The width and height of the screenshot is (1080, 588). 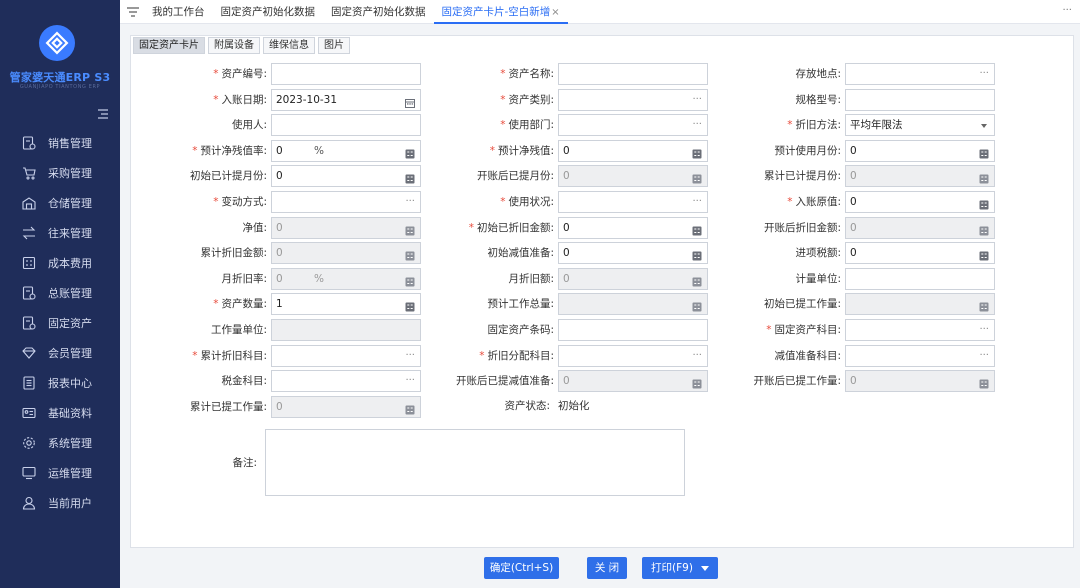 I want to click on field-label-text: 累计折旧金额:, so click(x=233, y=253).